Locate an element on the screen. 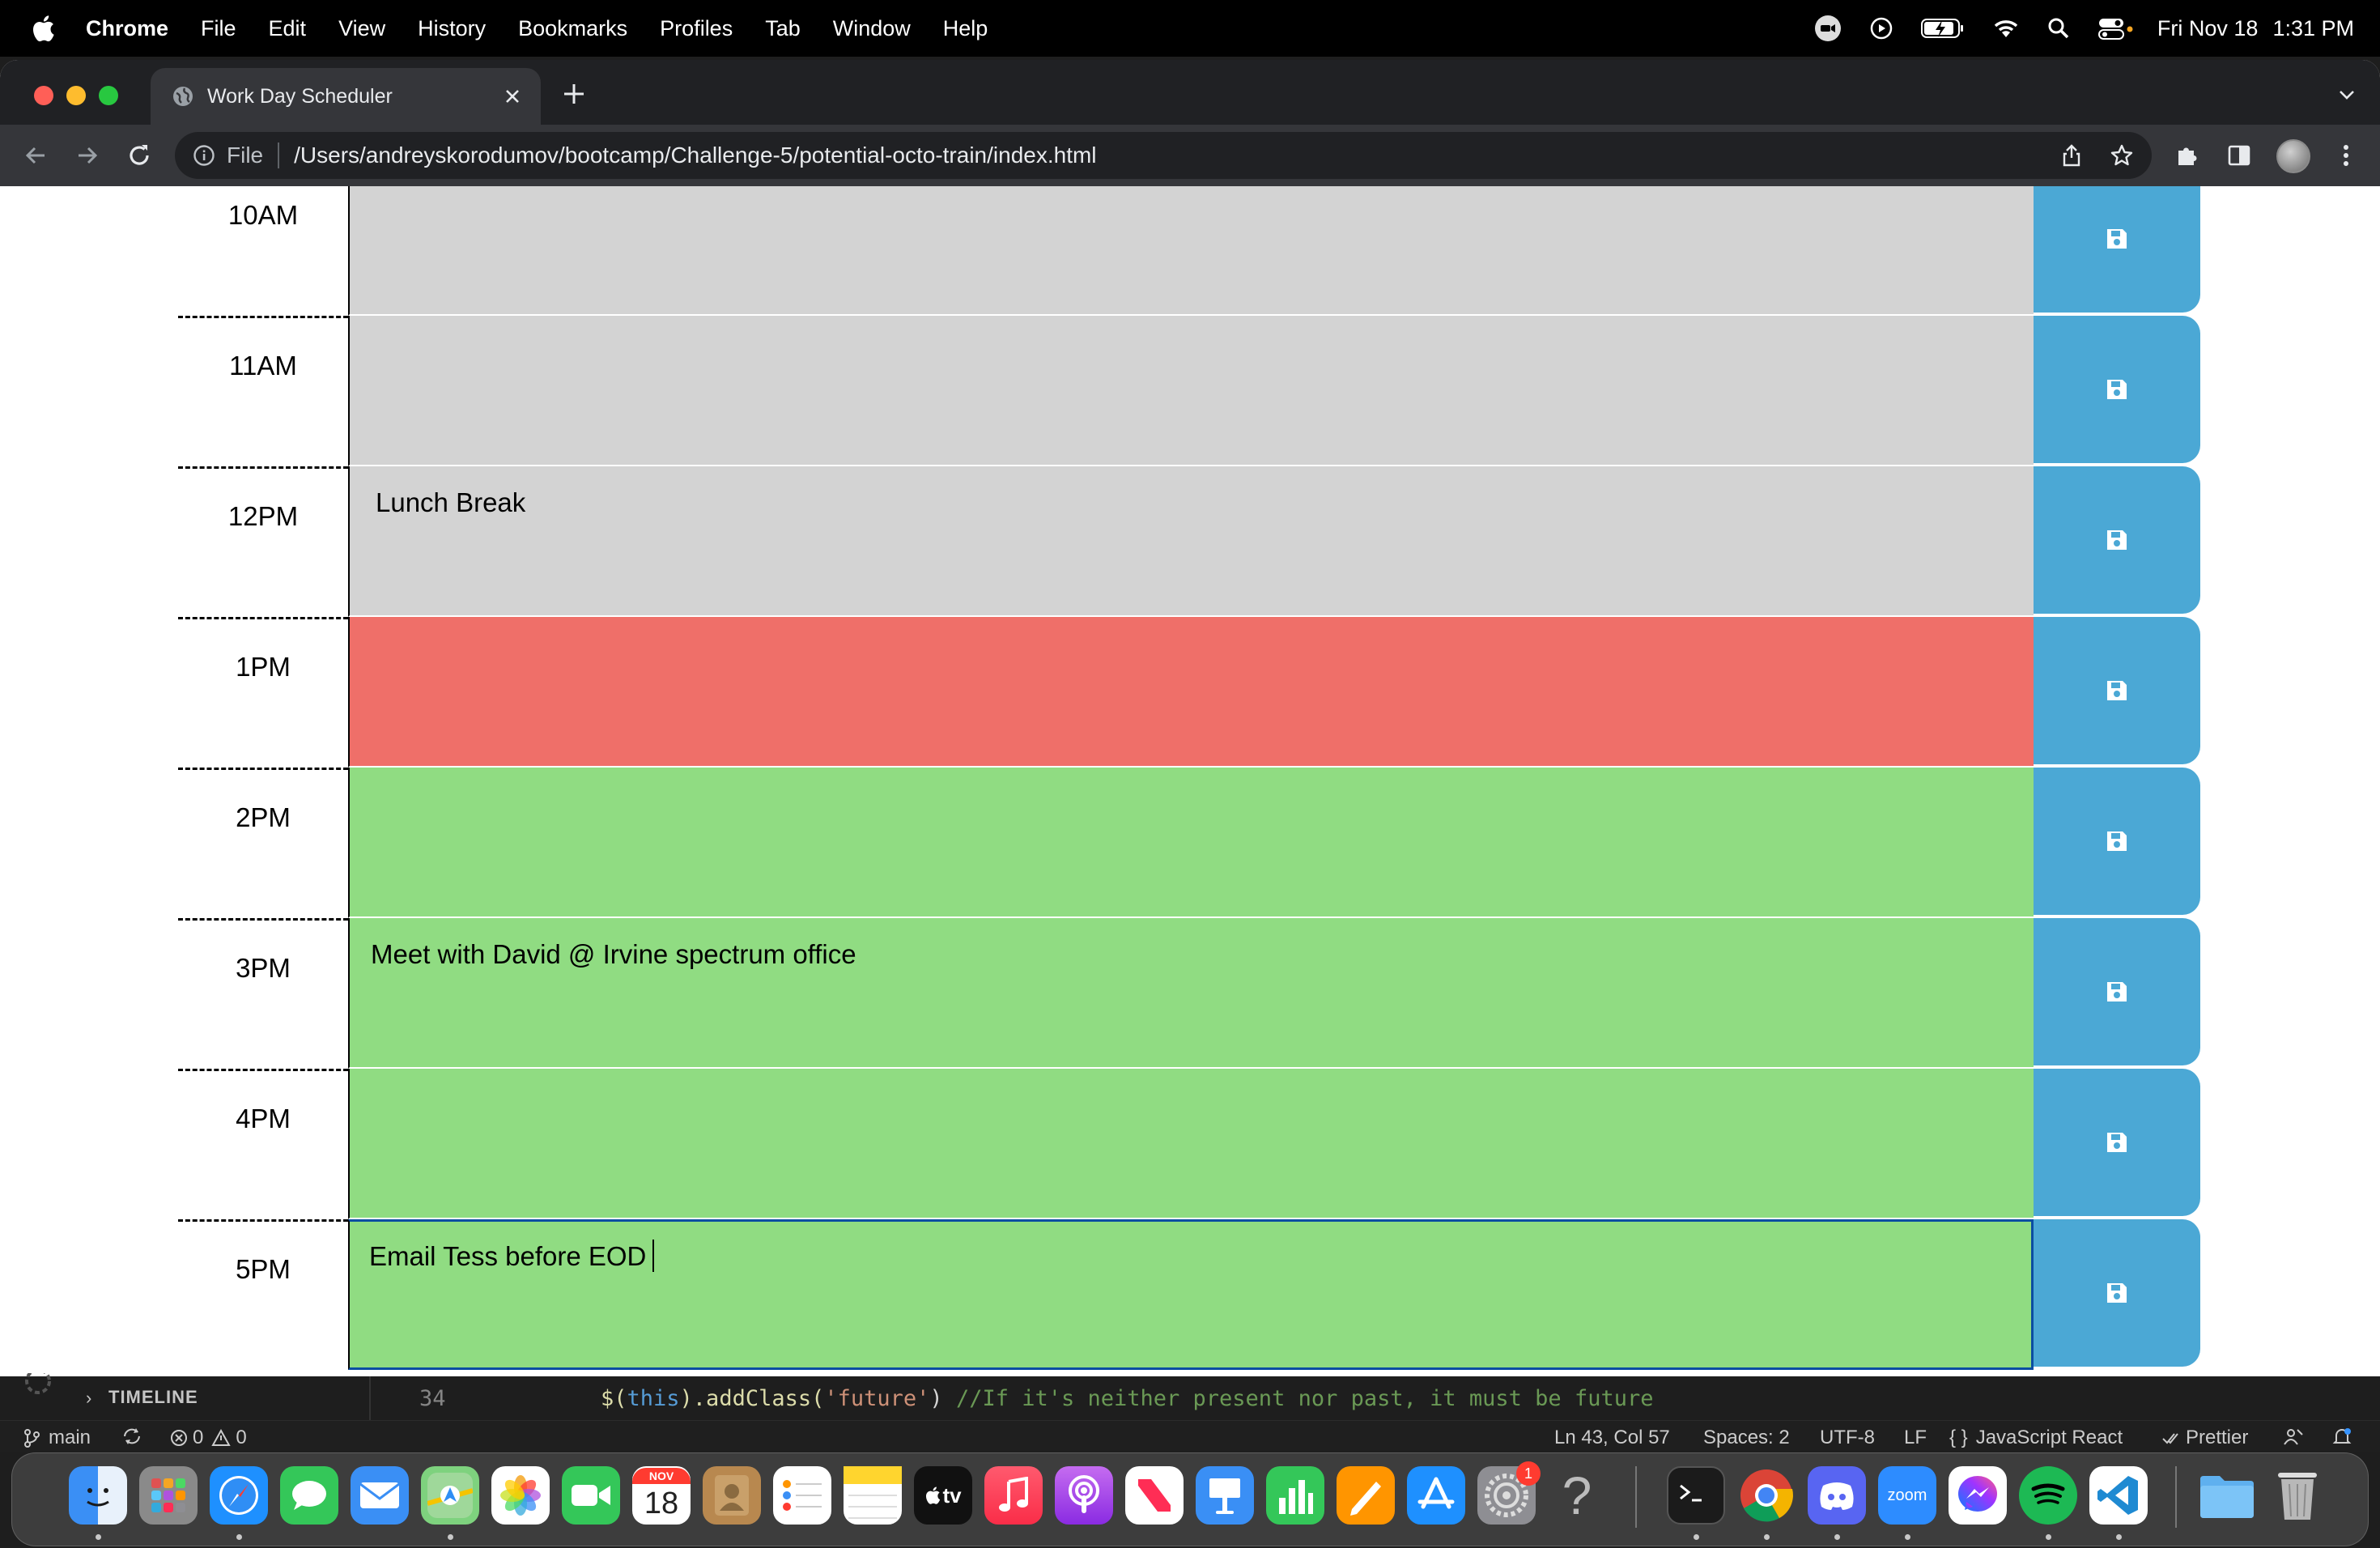 Image resolution: width=2380 pixels, height=1548 pixels. music-icon is located at coordinates (1013, 1495).